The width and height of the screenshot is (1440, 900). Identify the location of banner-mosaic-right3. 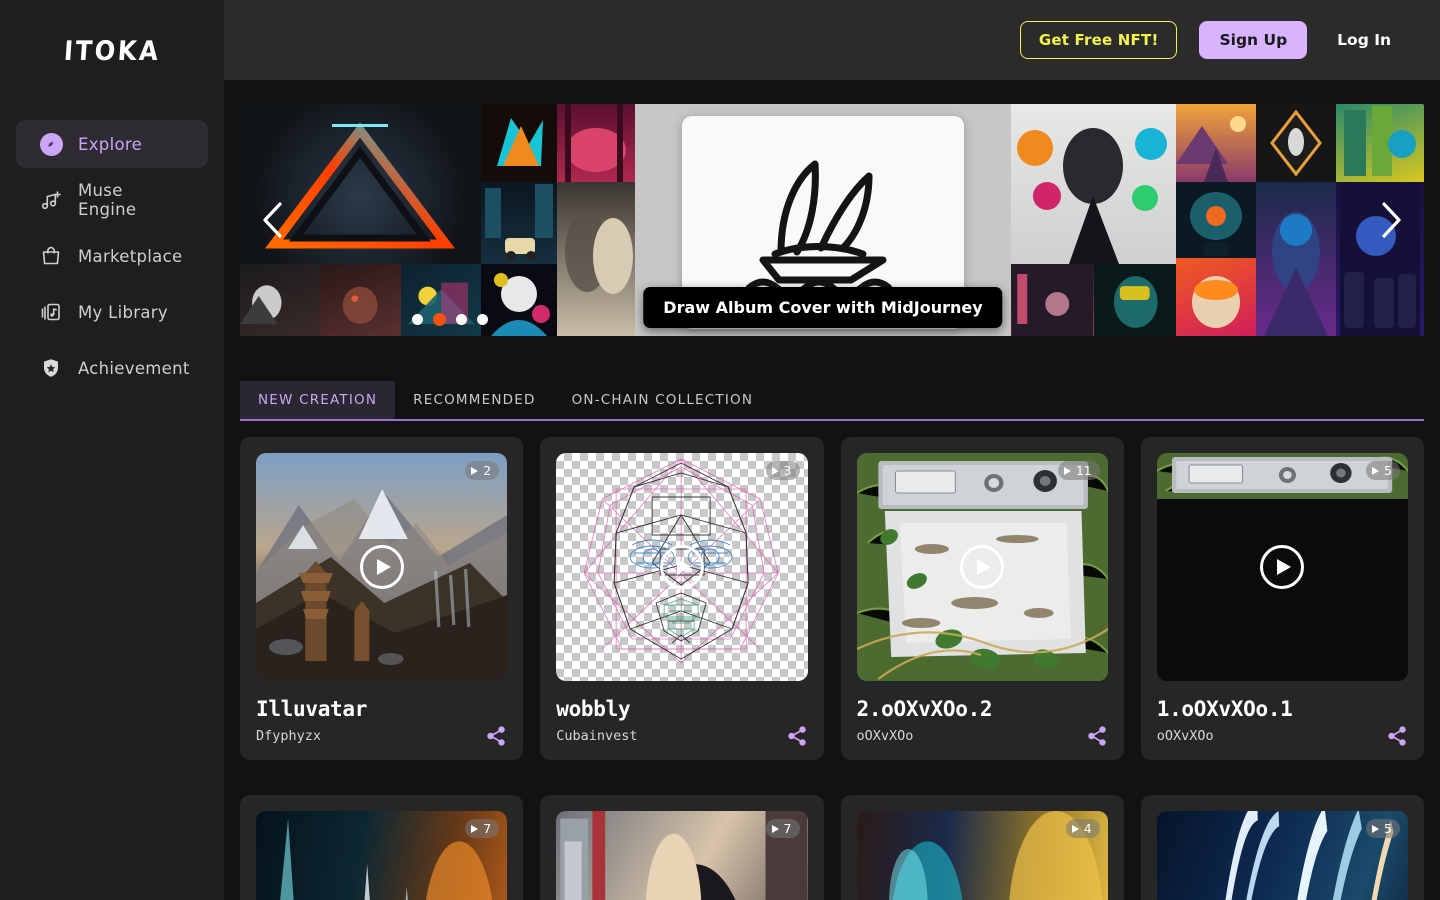
(1296, 220).